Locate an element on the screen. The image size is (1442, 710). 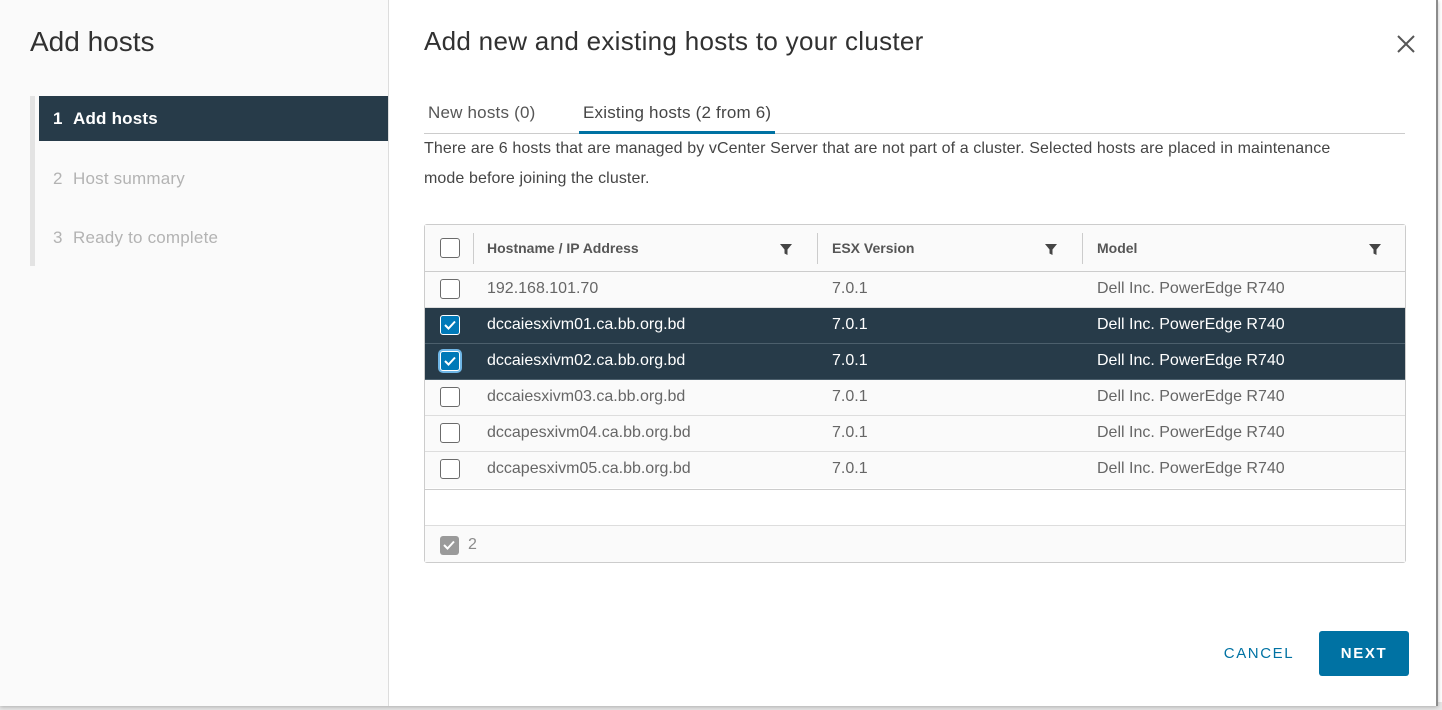
column-header-model: Model is located at coordinates (1117, 248).